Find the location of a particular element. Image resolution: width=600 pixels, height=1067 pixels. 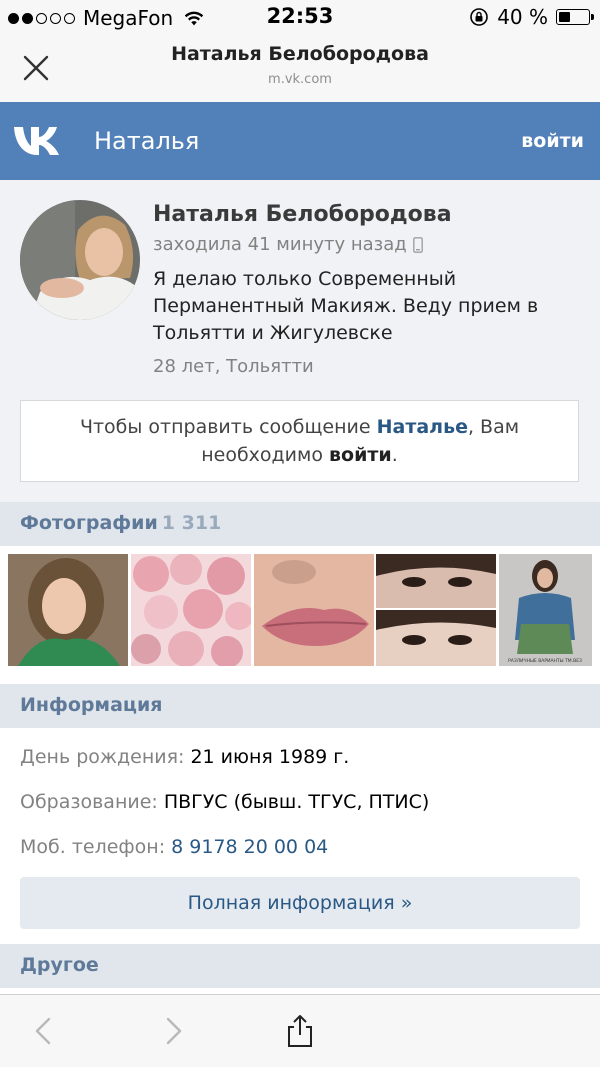

birthday-value: 21 июня 1989 г. is located at coordinates (270, 757).